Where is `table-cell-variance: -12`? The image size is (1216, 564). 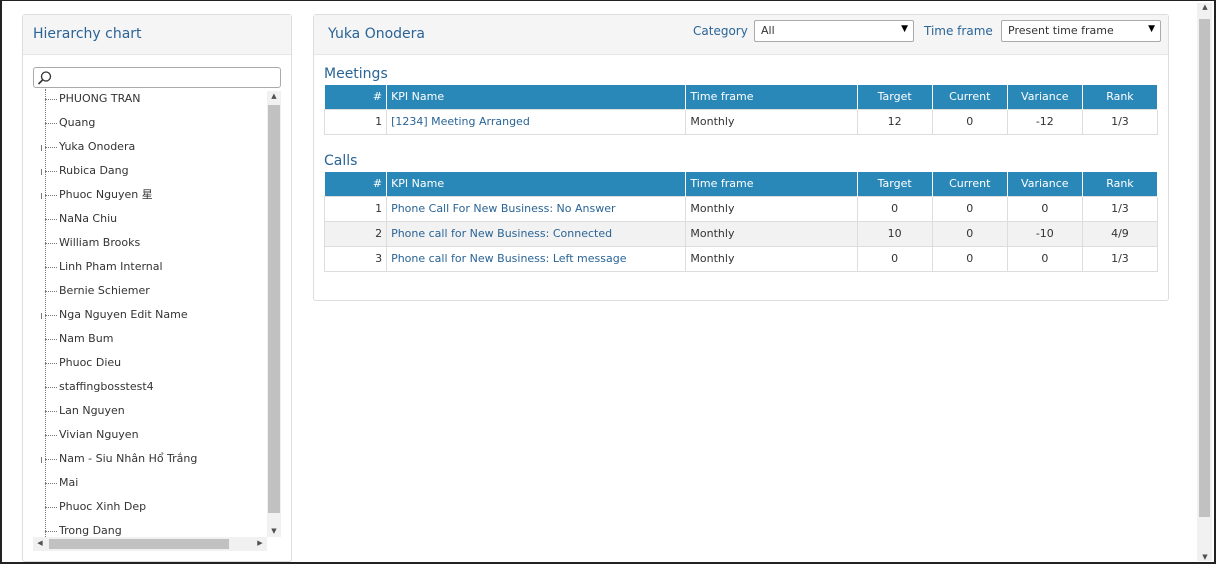 table-cell-variance: -12 is located at coordinates (1044, 121).